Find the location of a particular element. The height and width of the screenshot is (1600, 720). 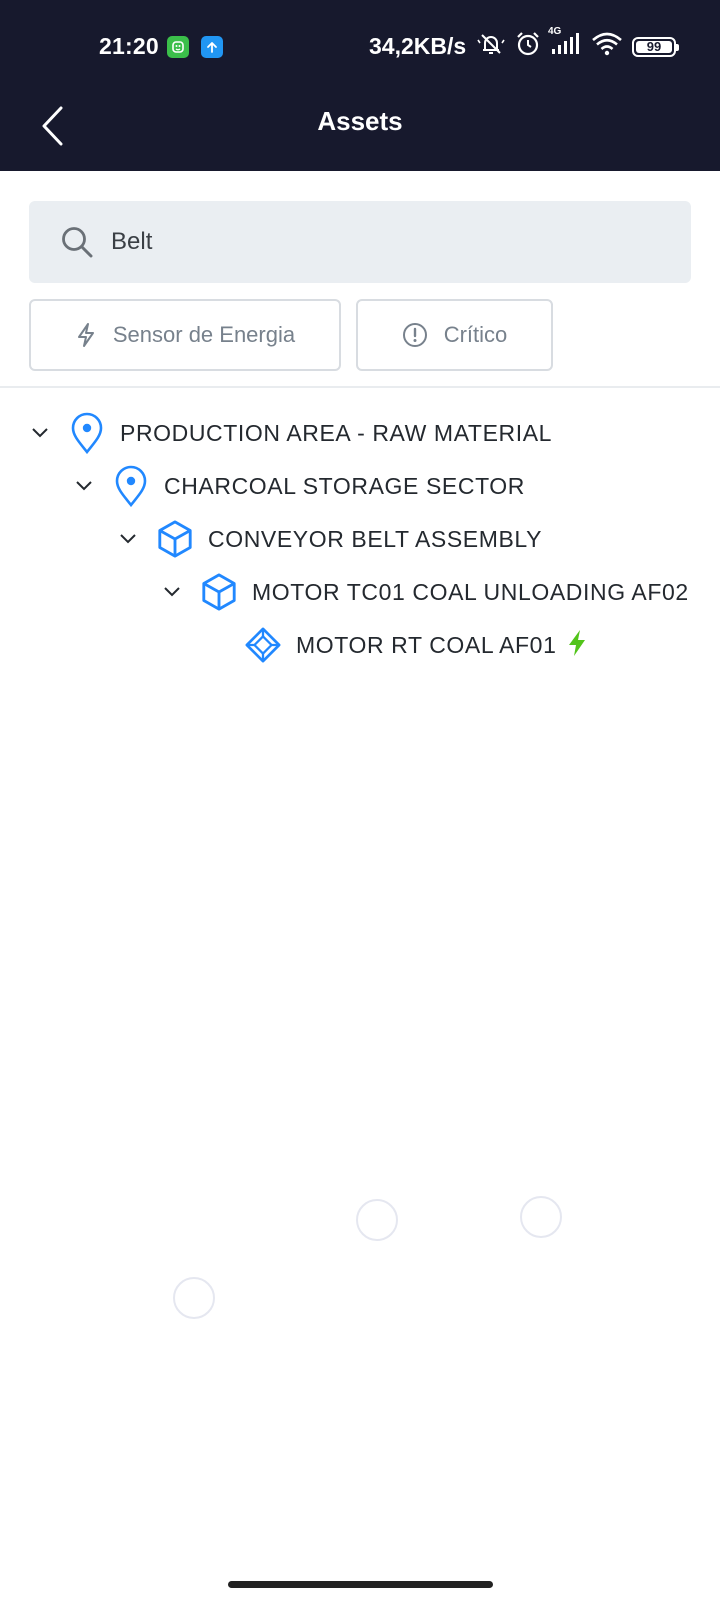

filter-critical-button: Crítico is located at coordinates (454, 335).